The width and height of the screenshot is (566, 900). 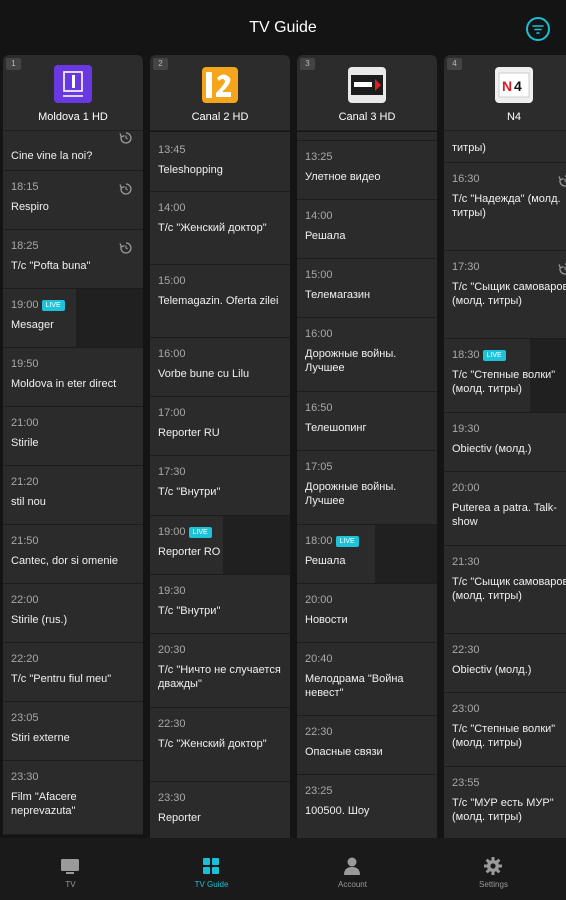 What do you see at coordinates (367, 745) in the screenshot?
I see `program-item: 22:30 Опасные связи` at bounding box center [367, 745].